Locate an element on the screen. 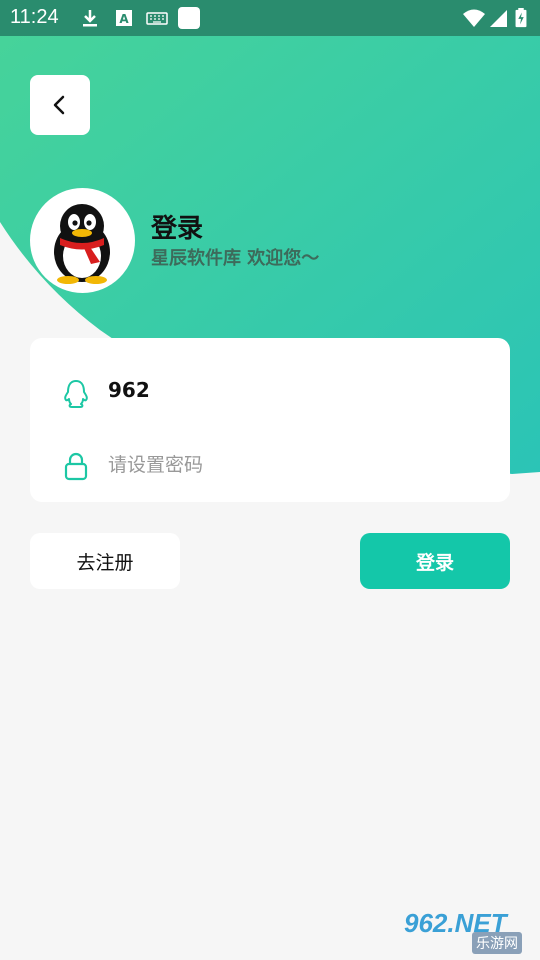  register-button: 去注册 is located at coordinates (105, 561).